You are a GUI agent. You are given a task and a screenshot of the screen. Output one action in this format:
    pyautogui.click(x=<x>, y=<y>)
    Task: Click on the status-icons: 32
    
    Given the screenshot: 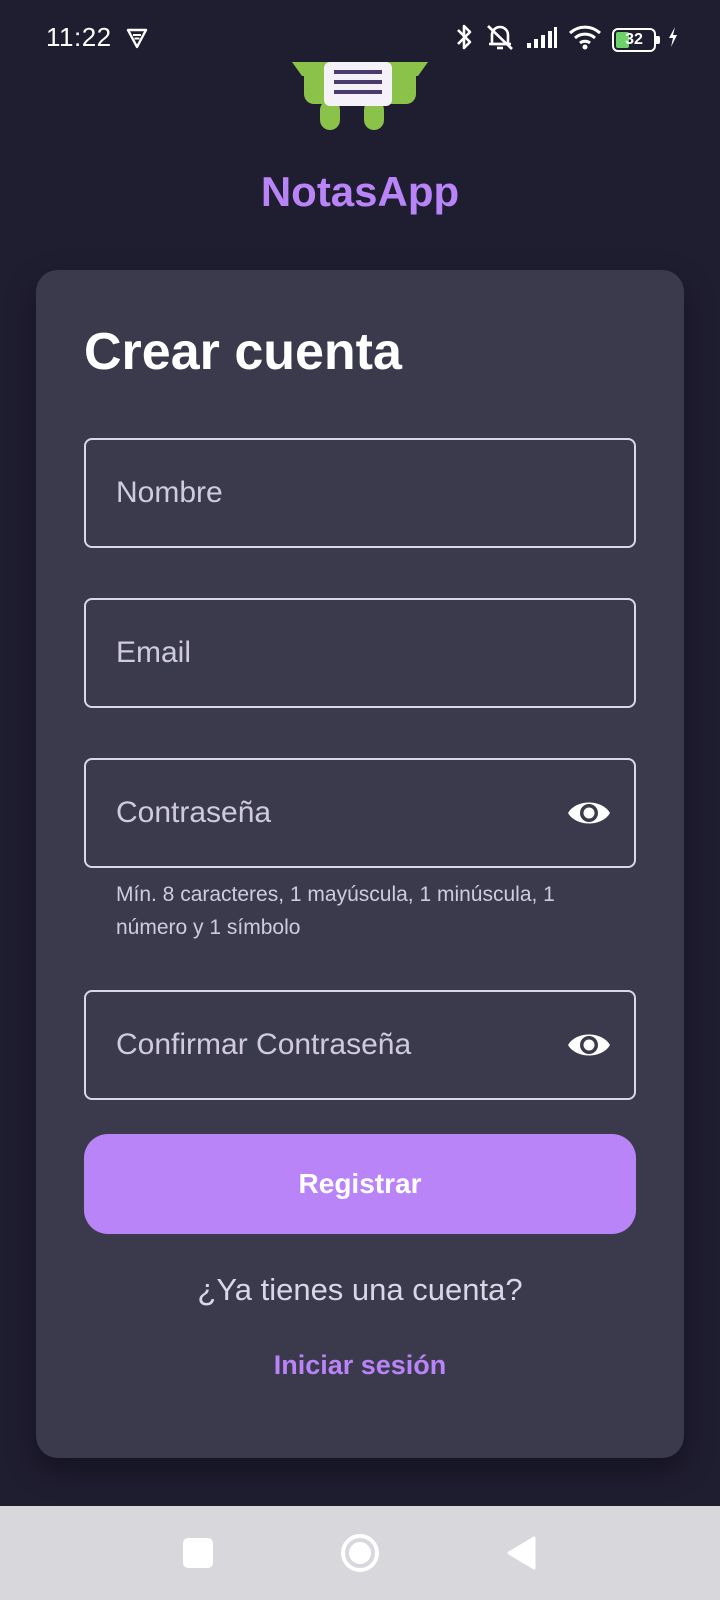 What is the action you would take?
    pyautogui.click(x=567, y=39)
    